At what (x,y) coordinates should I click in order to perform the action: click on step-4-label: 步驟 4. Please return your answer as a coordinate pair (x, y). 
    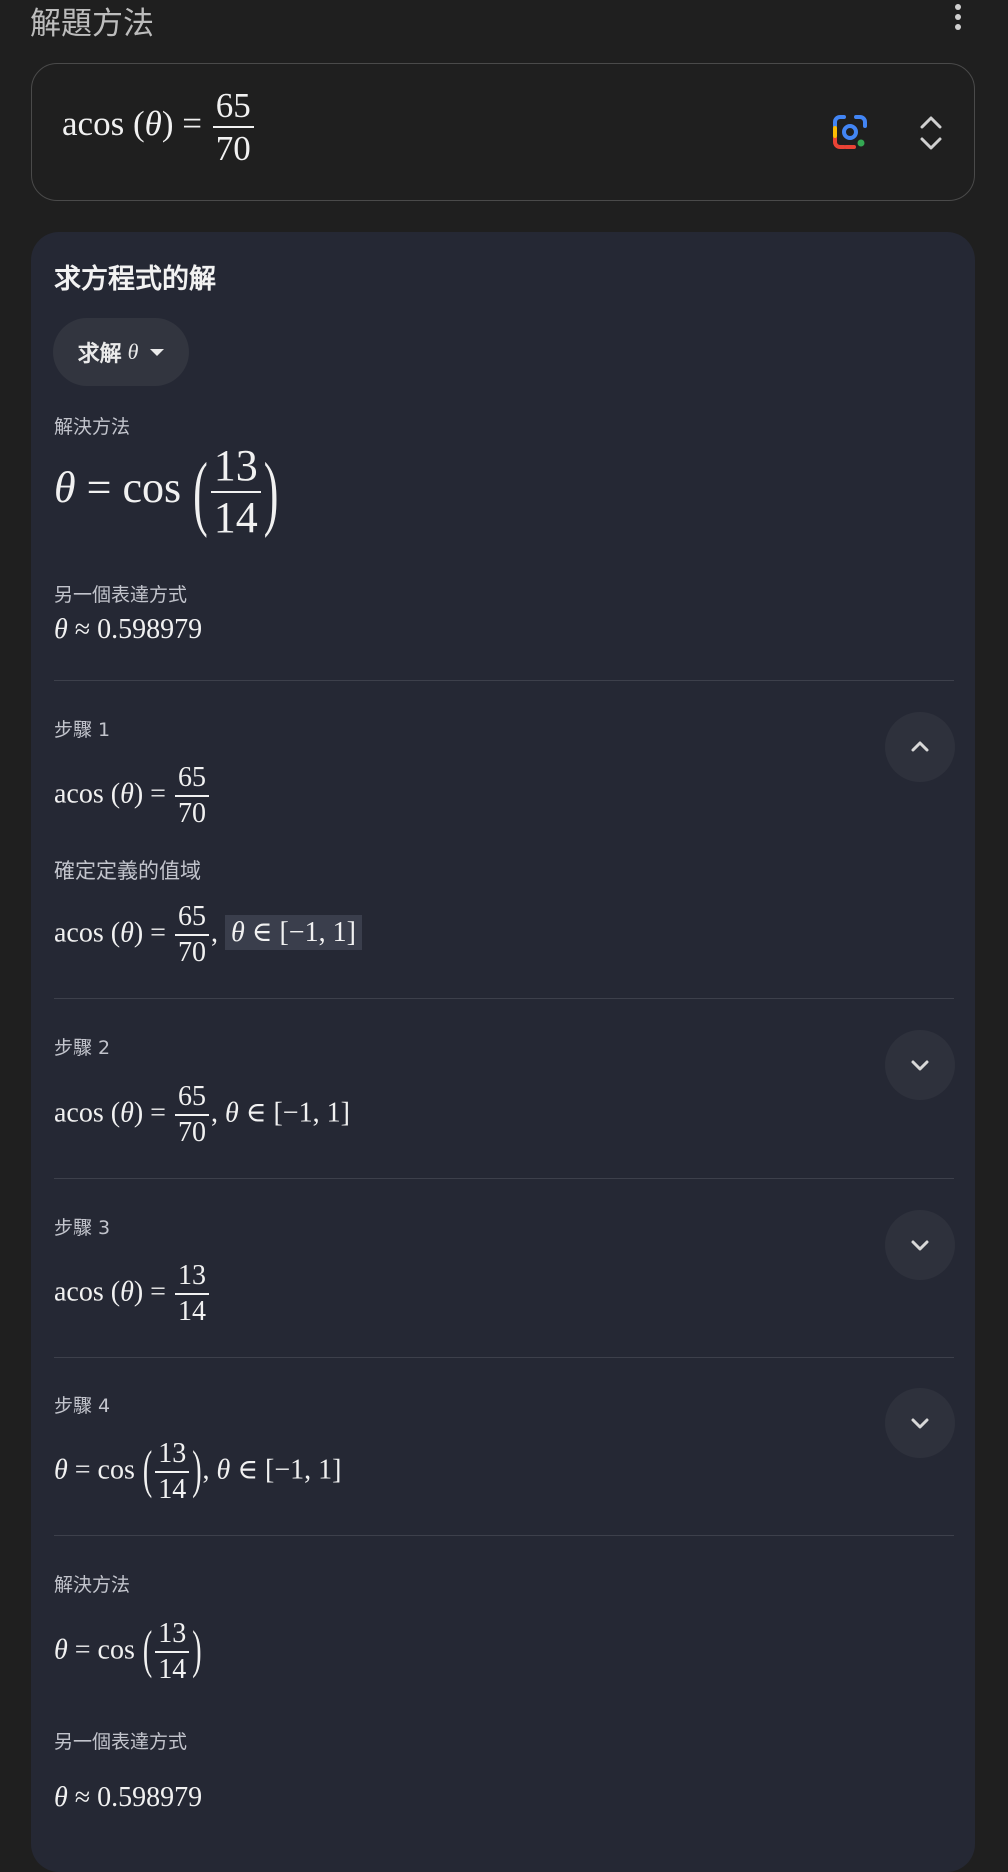
    Looking at the image, I should click on (82, 1406).